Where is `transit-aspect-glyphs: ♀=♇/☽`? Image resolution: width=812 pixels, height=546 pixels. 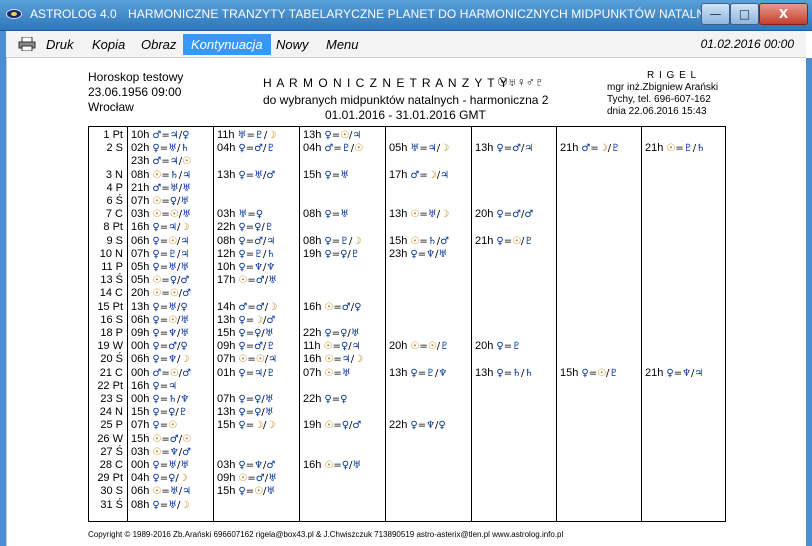
transit-aspect-glyphs: ♀=♇/☽ is located at coordinates (343, 241).